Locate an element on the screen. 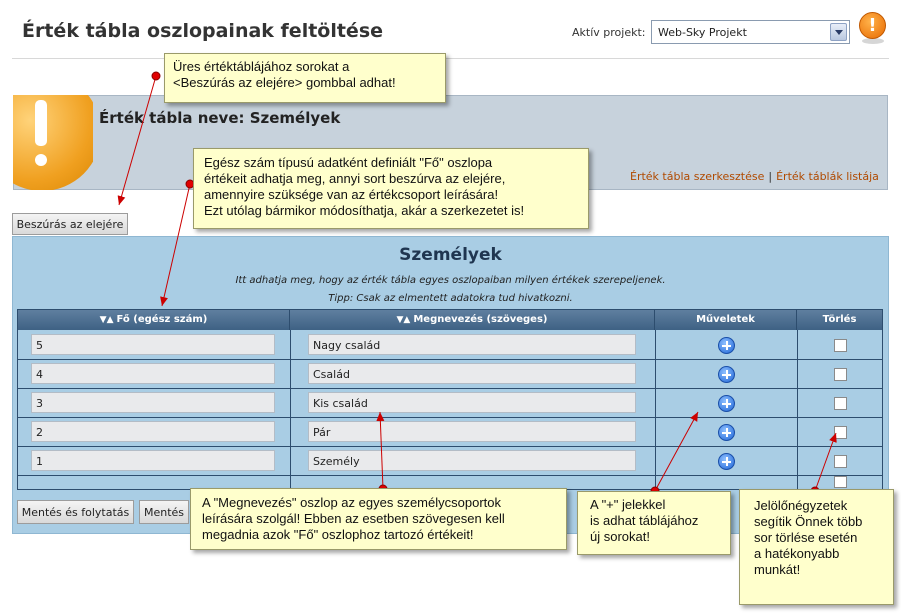 This screenshot has height=613, width=901. arrow-dot is located at coordinates (156, 76).